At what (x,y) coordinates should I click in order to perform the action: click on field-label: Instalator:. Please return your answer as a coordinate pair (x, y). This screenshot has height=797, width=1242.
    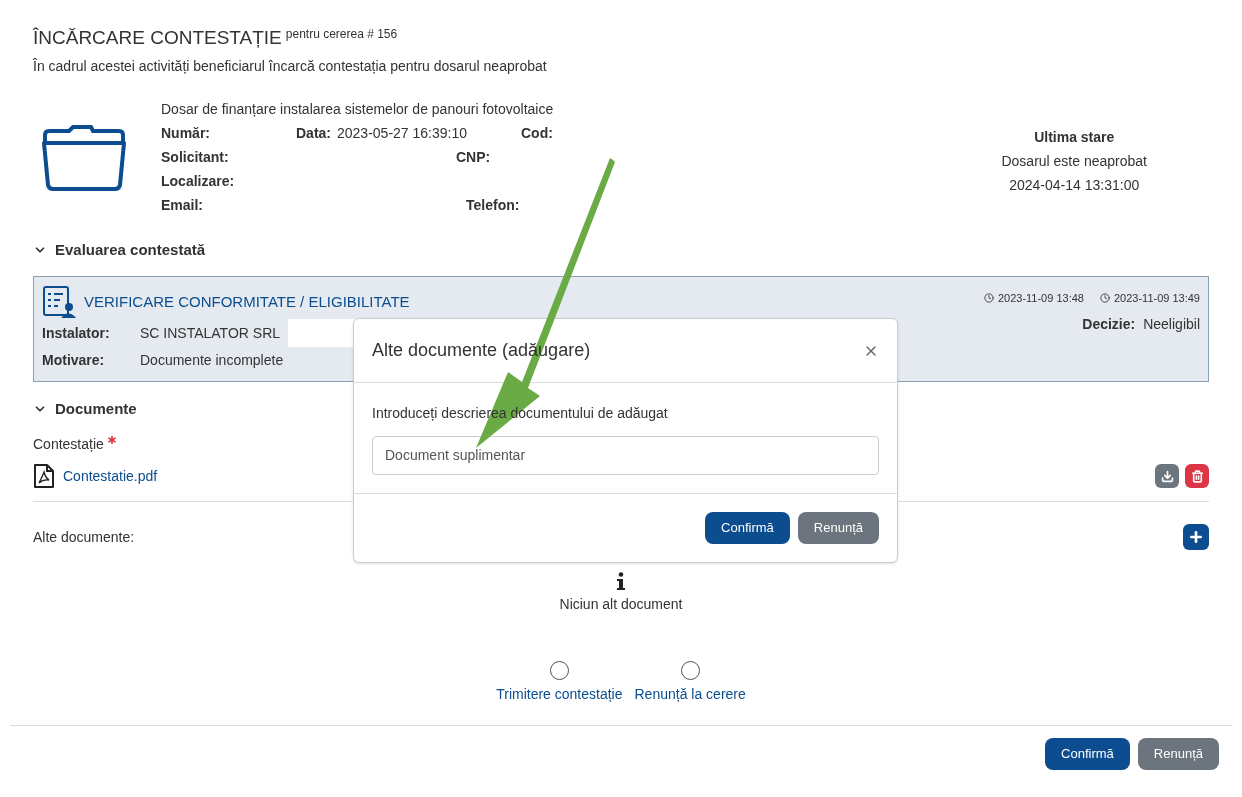
    Looking at the image, I should click on (76, 333).